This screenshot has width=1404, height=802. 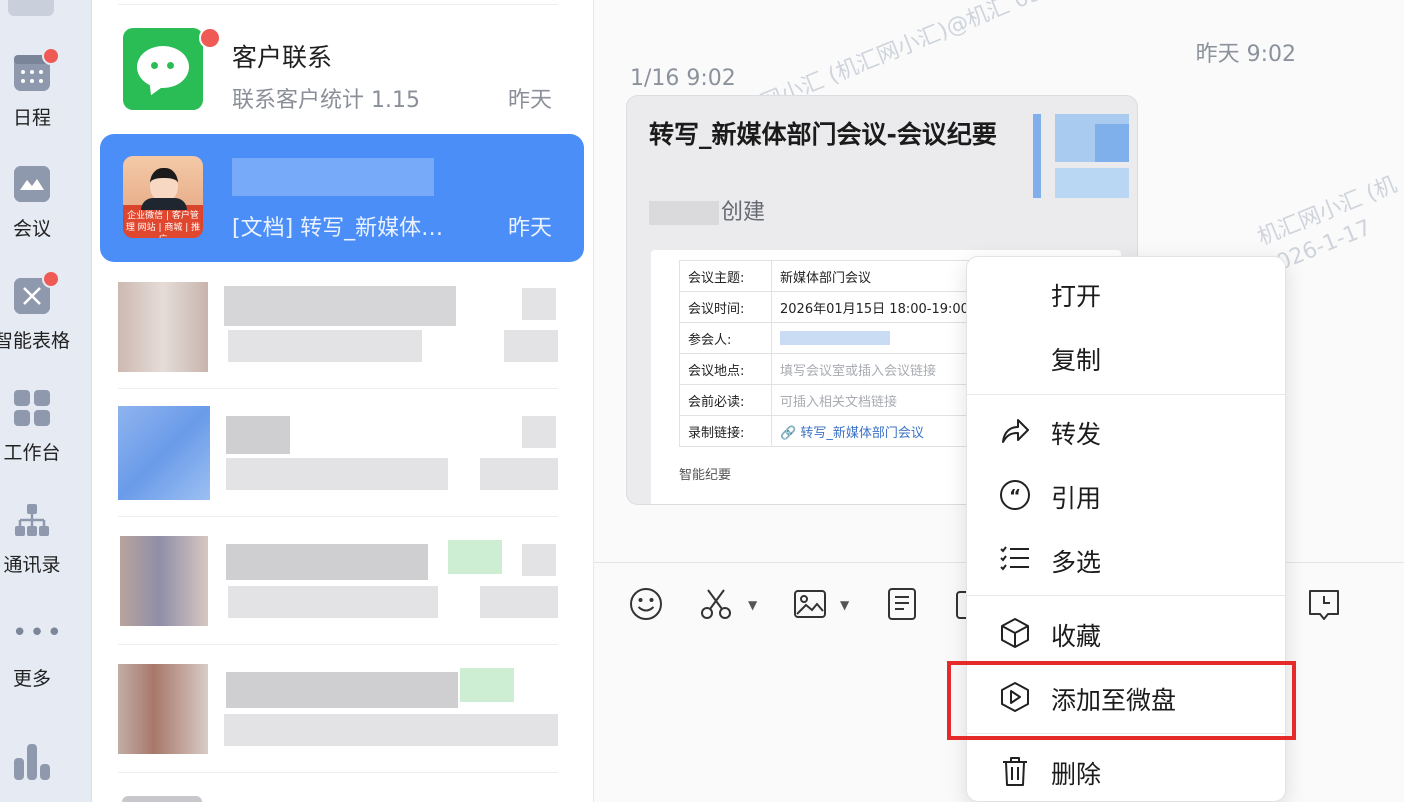 I want to click on nav-label-workbench: 工作台, so click(x=32, y=453).